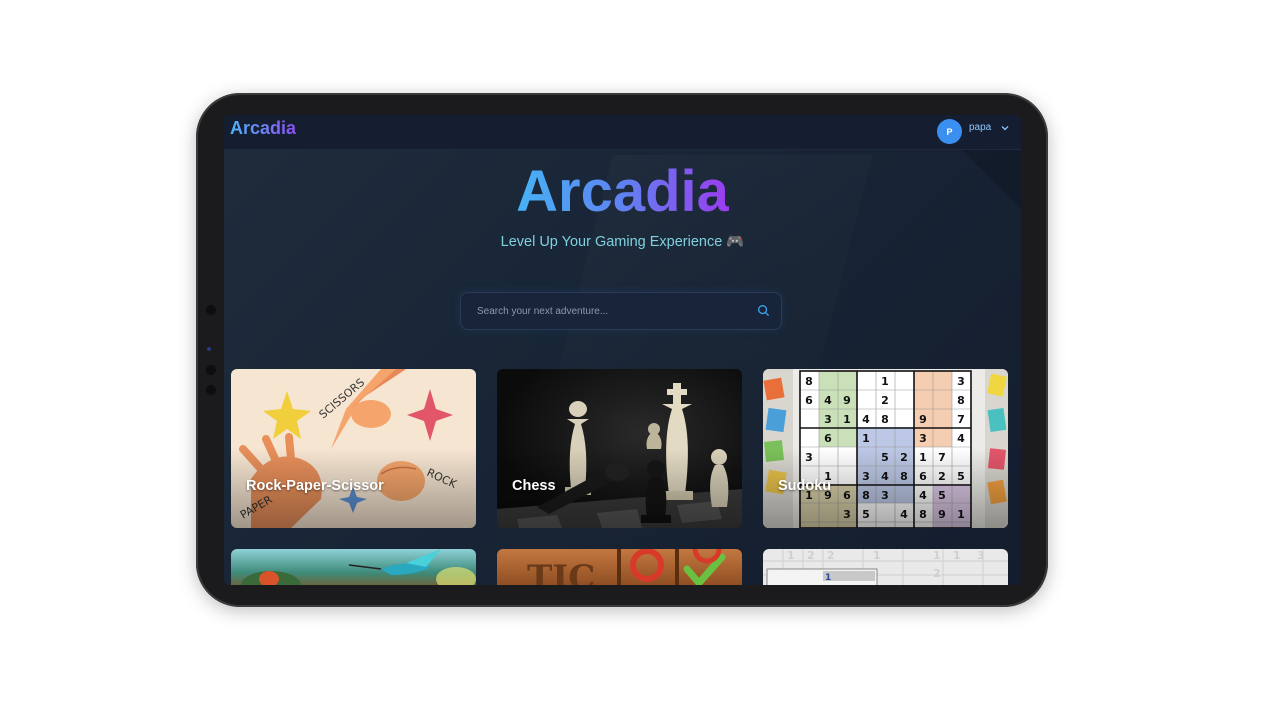 The height and width of the screenshot is (720, 1280). Describe the element at coordinates (1005, 128) in the screenshot. I see `chevron-down-icon` at that location.